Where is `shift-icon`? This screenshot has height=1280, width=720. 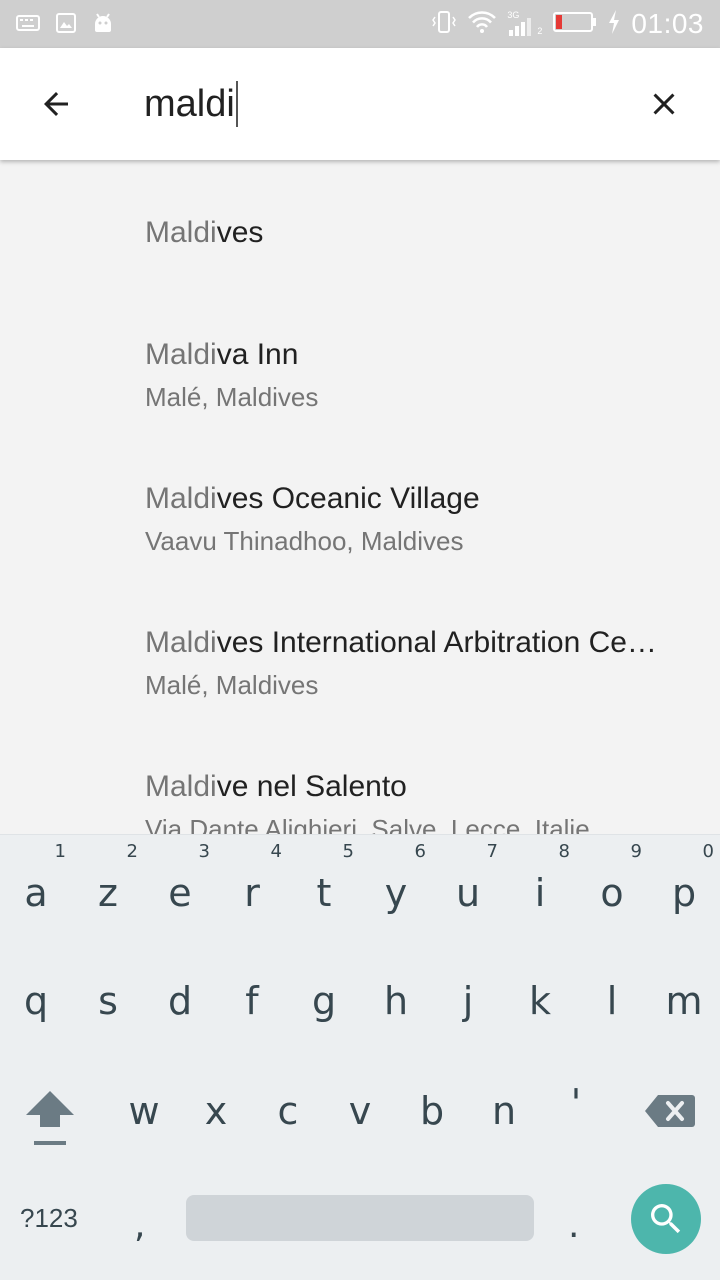 shift-icon is located at coordinates (50, 1118).